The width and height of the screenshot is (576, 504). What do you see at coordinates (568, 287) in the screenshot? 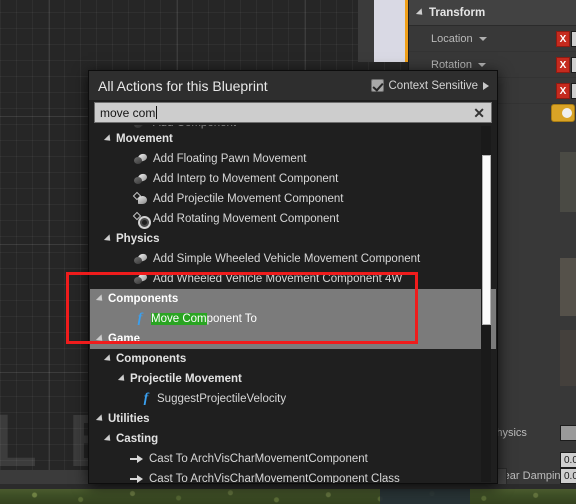
I see `thumbnail-preview-b` at bounding box center [568, 287].